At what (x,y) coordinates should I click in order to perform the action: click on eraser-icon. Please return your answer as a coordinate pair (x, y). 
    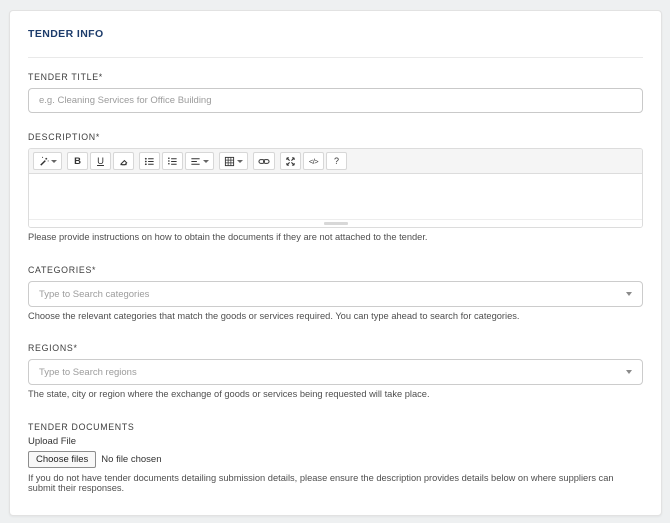
    Looking at the image, I should click on (123, 161).